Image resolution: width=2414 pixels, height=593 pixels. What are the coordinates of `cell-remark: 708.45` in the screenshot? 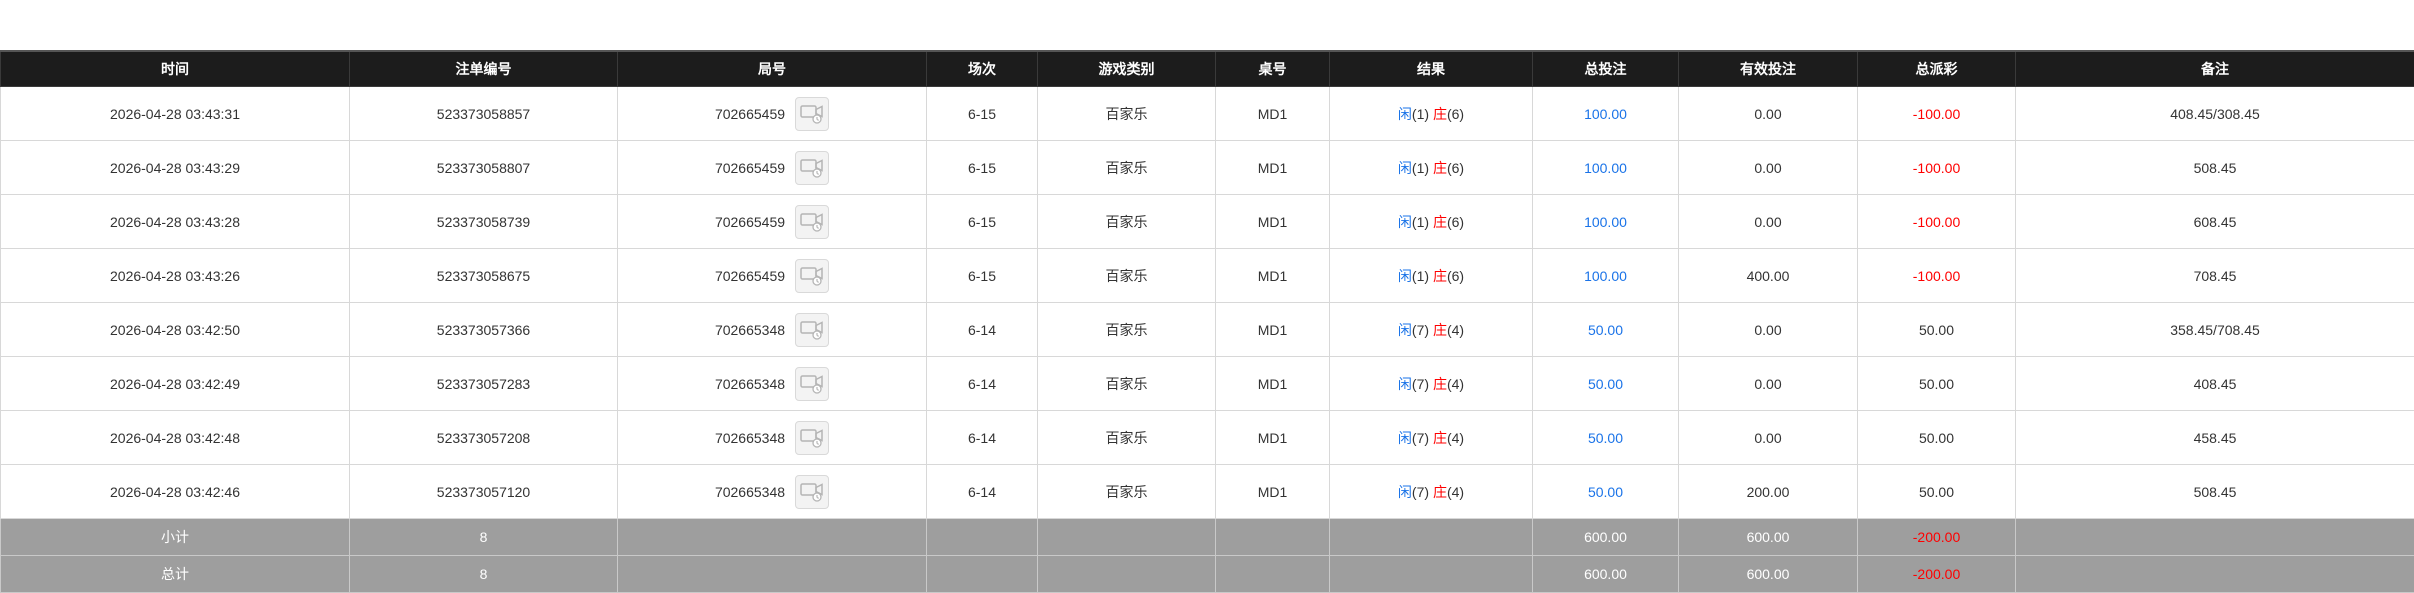 It's located at (2215, 276).